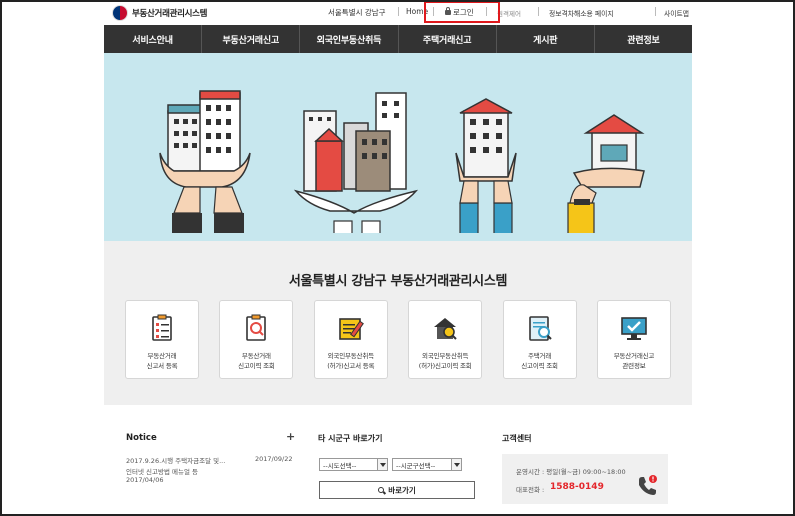 This screenshot has height=516, width=795. I want to click on nav-housing-report: 주택거래신고, so click(448, 39).